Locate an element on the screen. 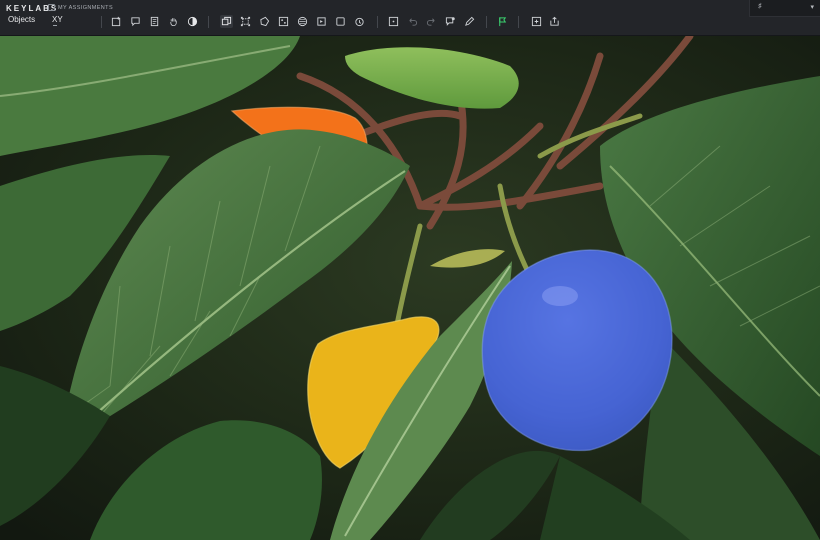 This screenshot has height=540, width=820. undo-icon is located at coordinates (413, 22).